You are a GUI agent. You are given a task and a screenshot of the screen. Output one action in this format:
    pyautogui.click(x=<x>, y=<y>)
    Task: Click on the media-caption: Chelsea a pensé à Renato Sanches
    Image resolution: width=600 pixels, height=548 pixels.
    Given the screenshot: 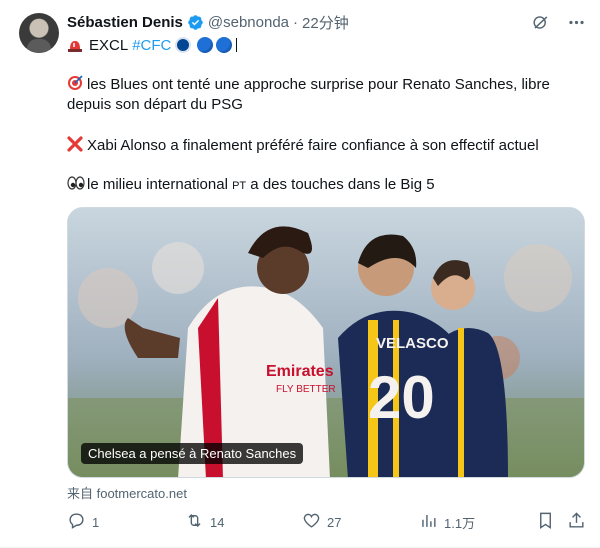 What is the action you would take?
    pyautogui.click(x=192, y=453)
    